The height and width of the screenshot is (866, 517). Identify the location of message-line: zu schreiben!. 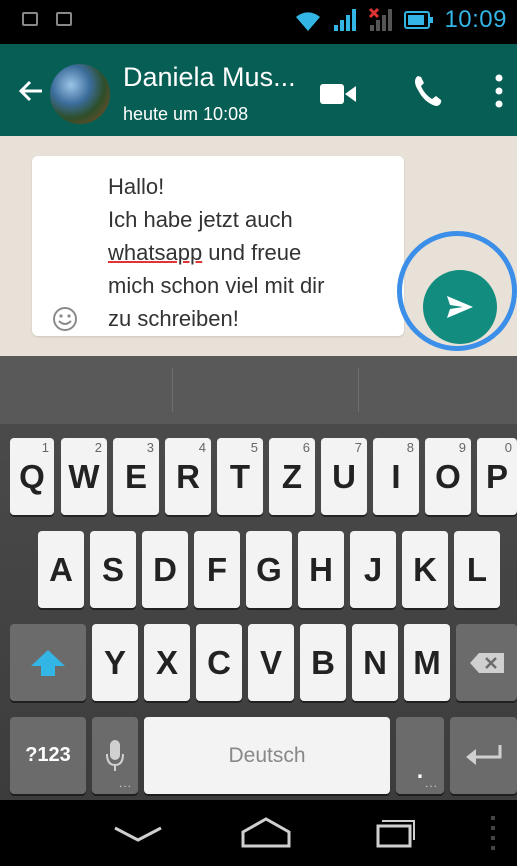
(173, 318).